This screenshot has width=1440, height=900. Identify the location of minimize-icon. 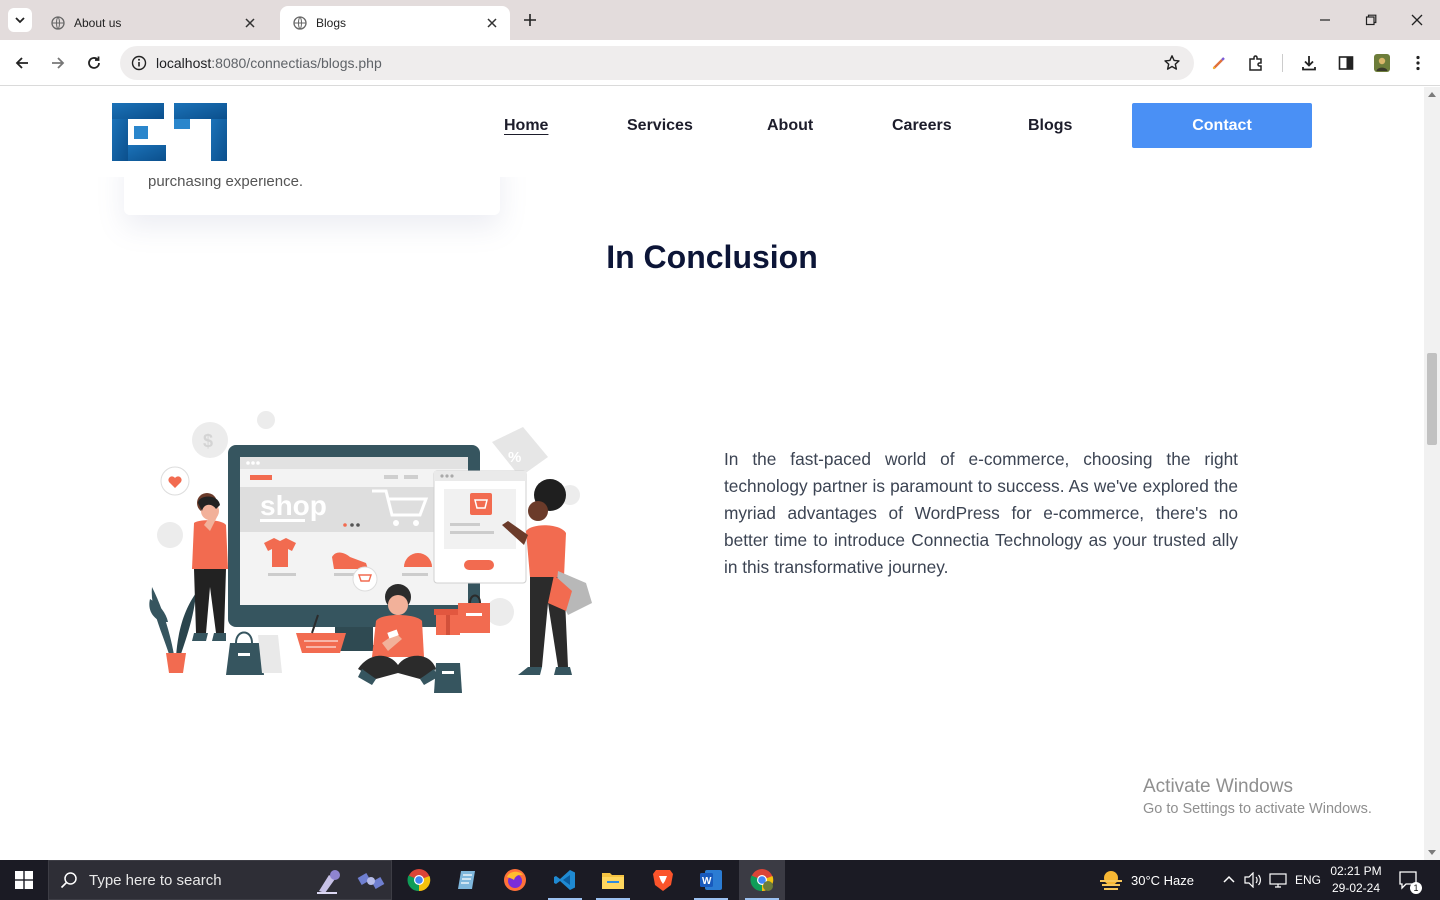
(1325, 20).